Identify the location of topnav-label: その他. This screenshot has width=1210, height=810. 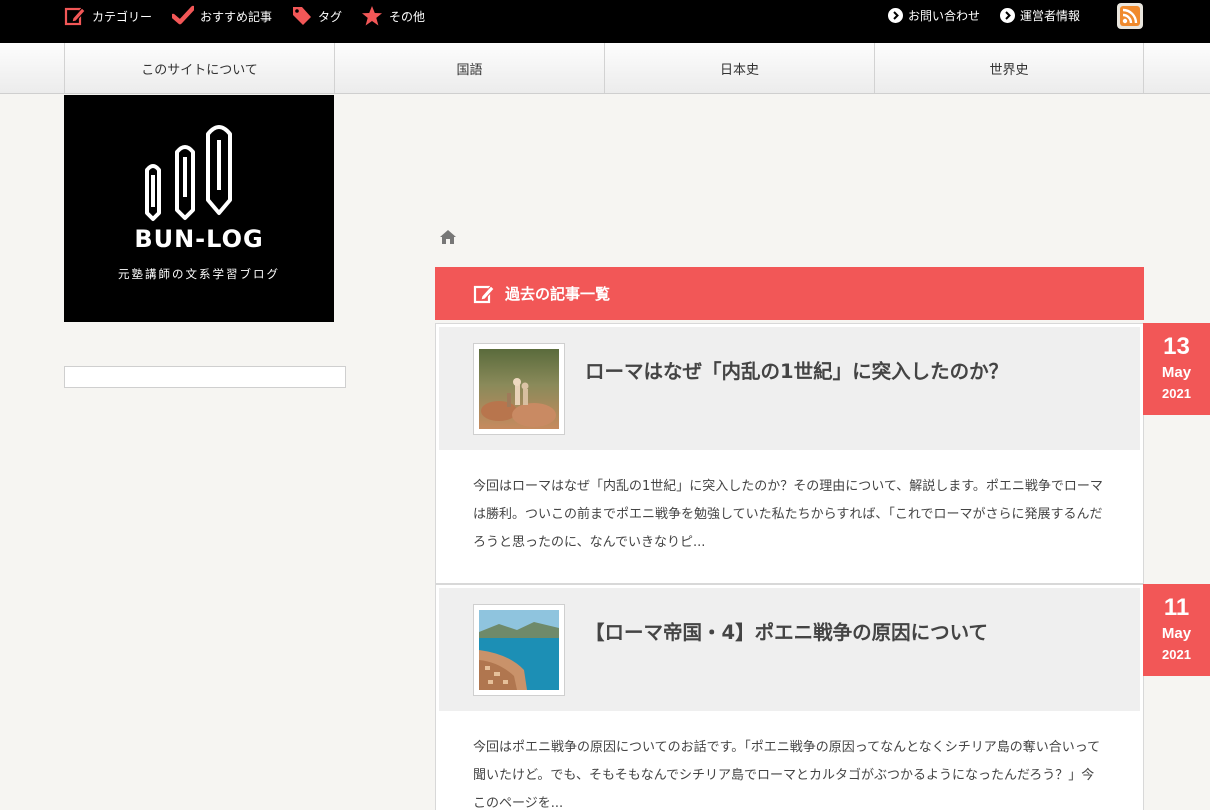
(407, 16).